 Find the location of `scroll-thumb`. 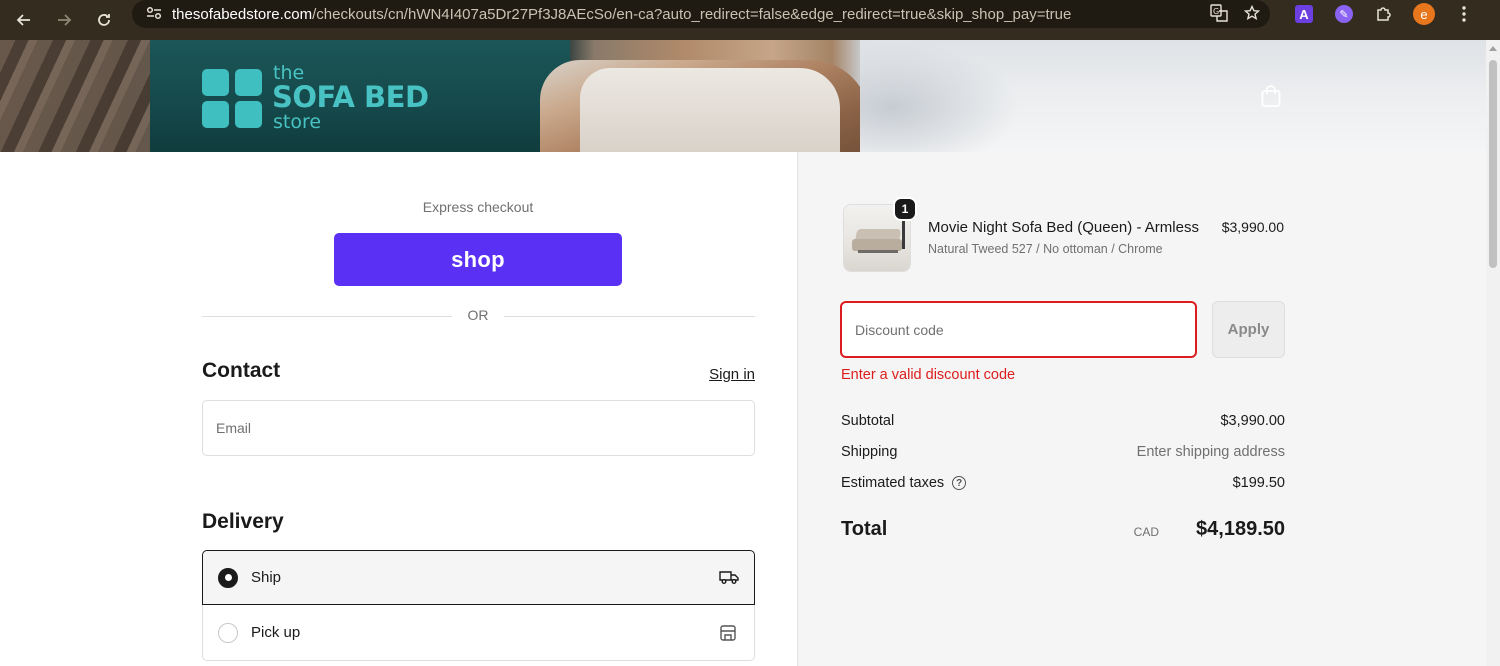

scroll-thumb is located at coordinates (1493, 164).